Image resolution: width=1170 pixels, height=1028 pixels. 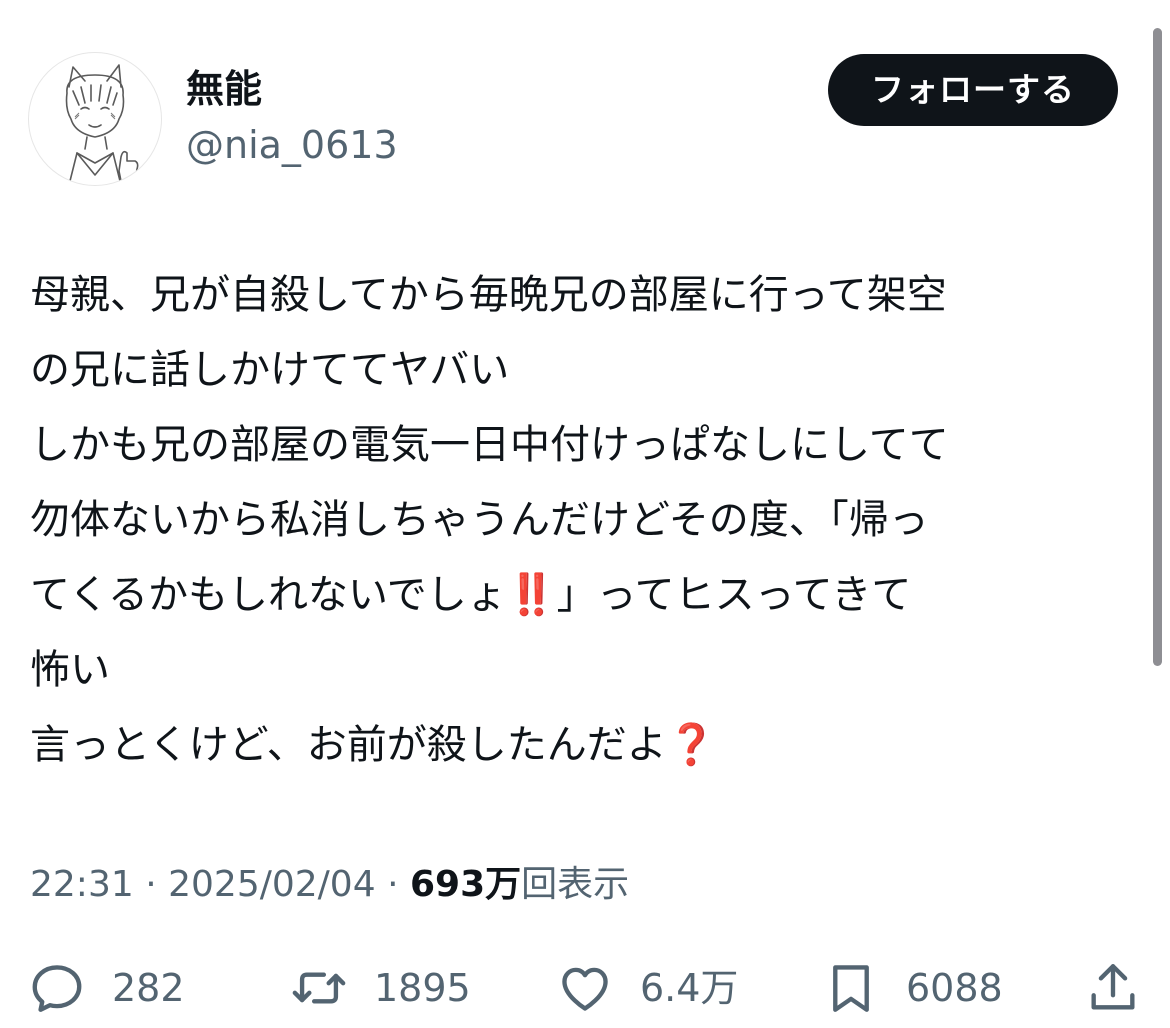 What do you see at coordinates (489, 445) in the screenshot?
I see `tweet-text-line: しかも兄の部屋の電気一日中付けっぱなしにしてて` at bounding box center [489, 445].